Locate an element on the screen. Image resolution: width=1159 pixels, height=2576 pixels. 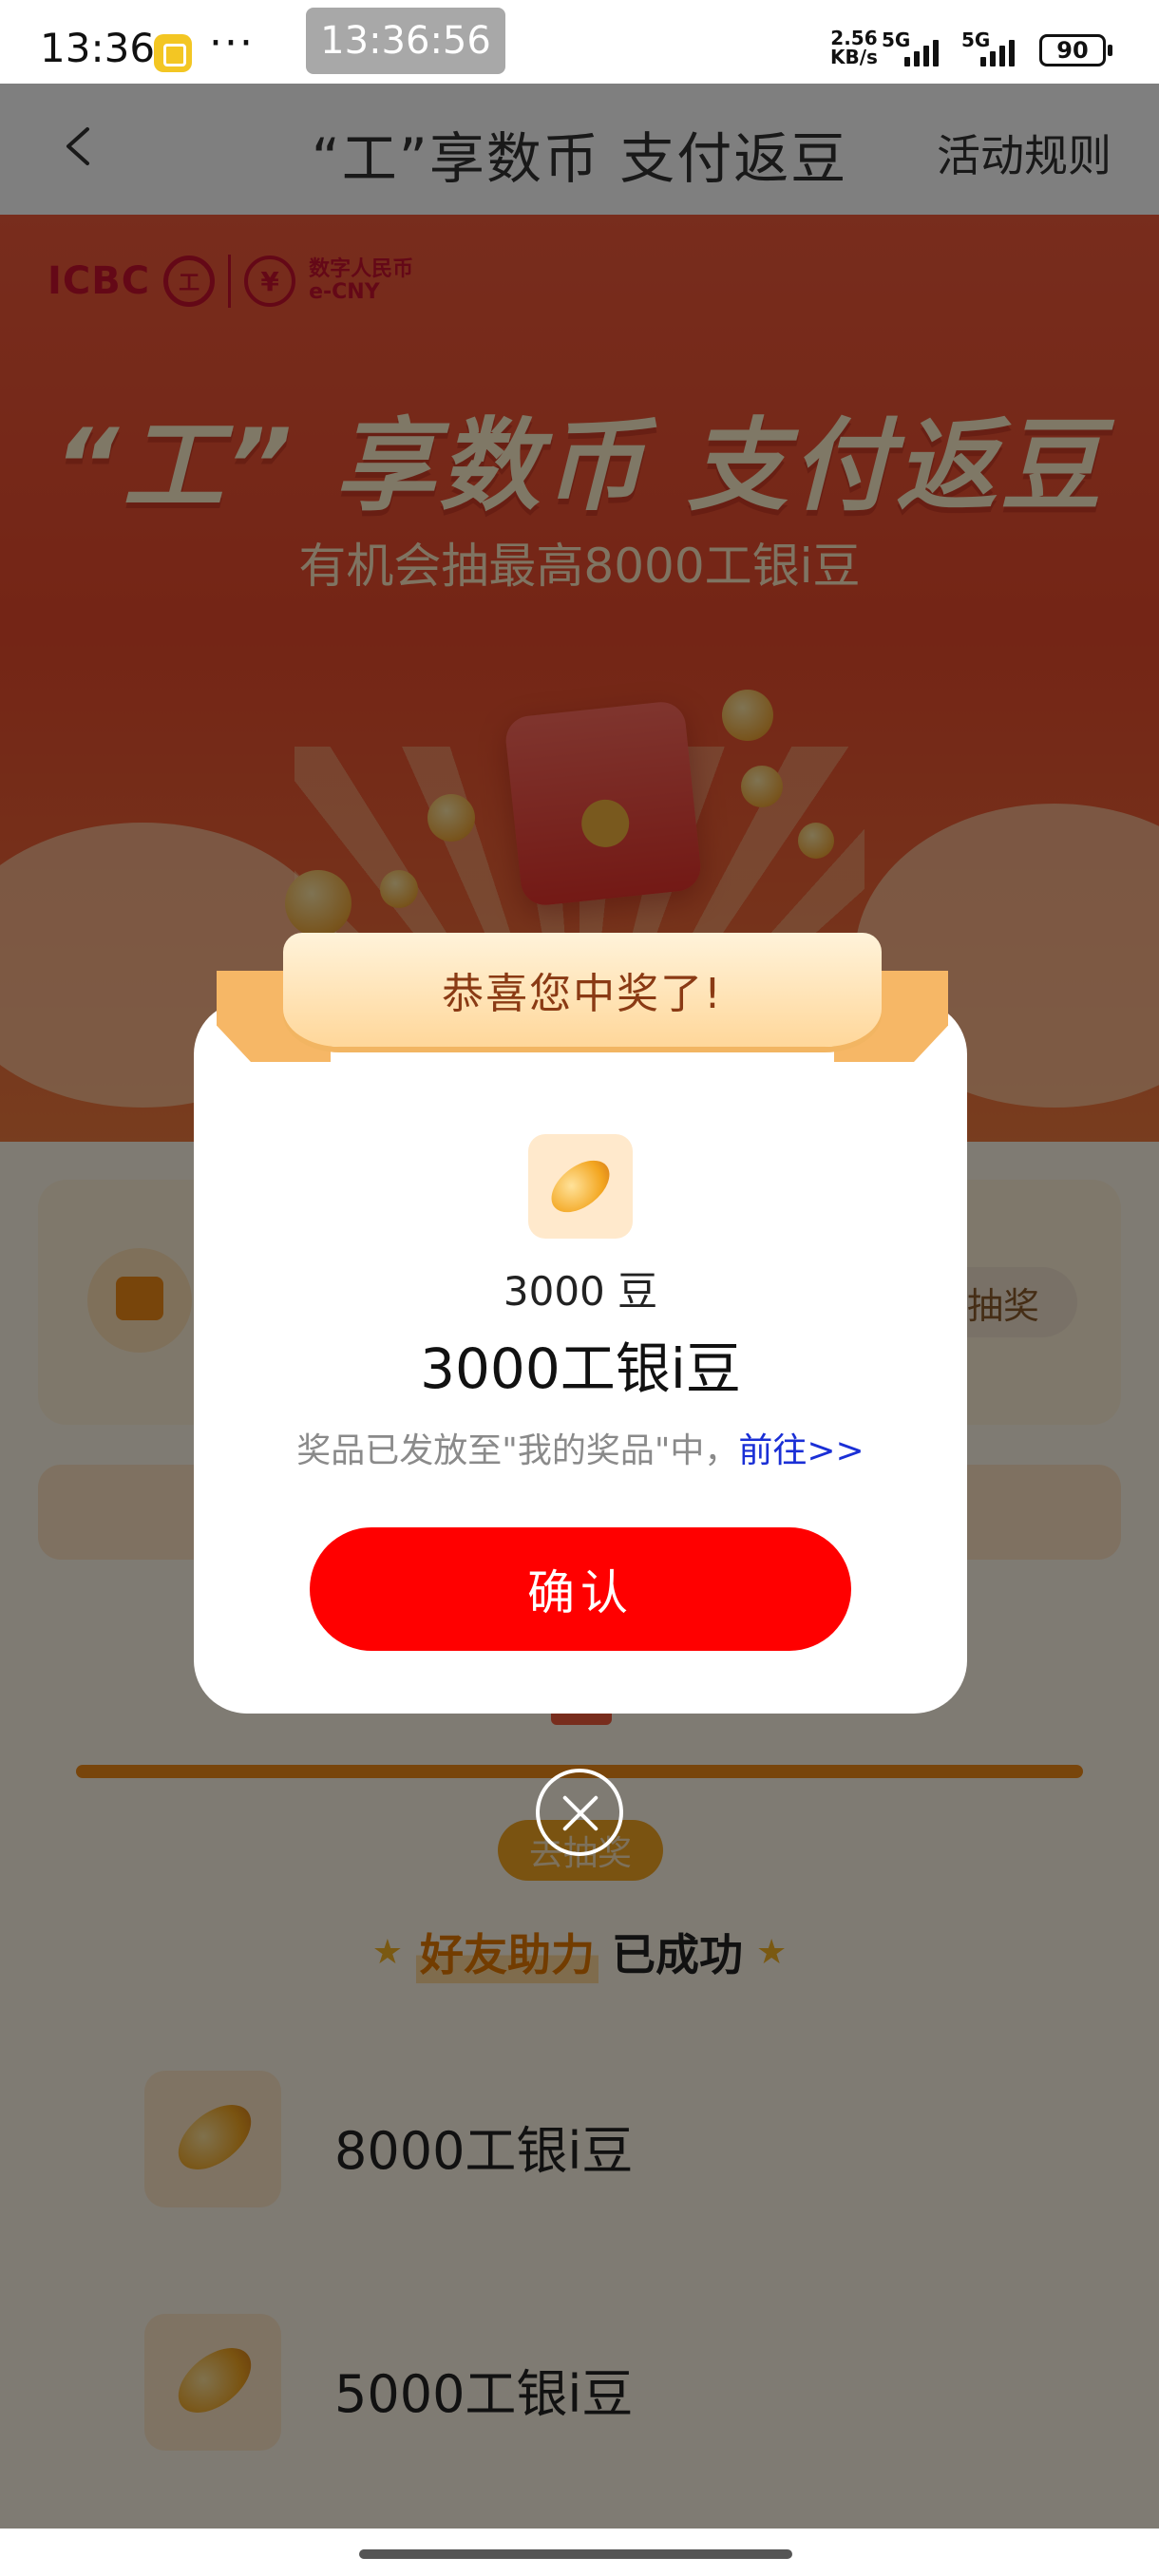
prize-delivery-note: 奖品已发放至"我的奖品"中，前往>> is located at coordinates (580, 1447).